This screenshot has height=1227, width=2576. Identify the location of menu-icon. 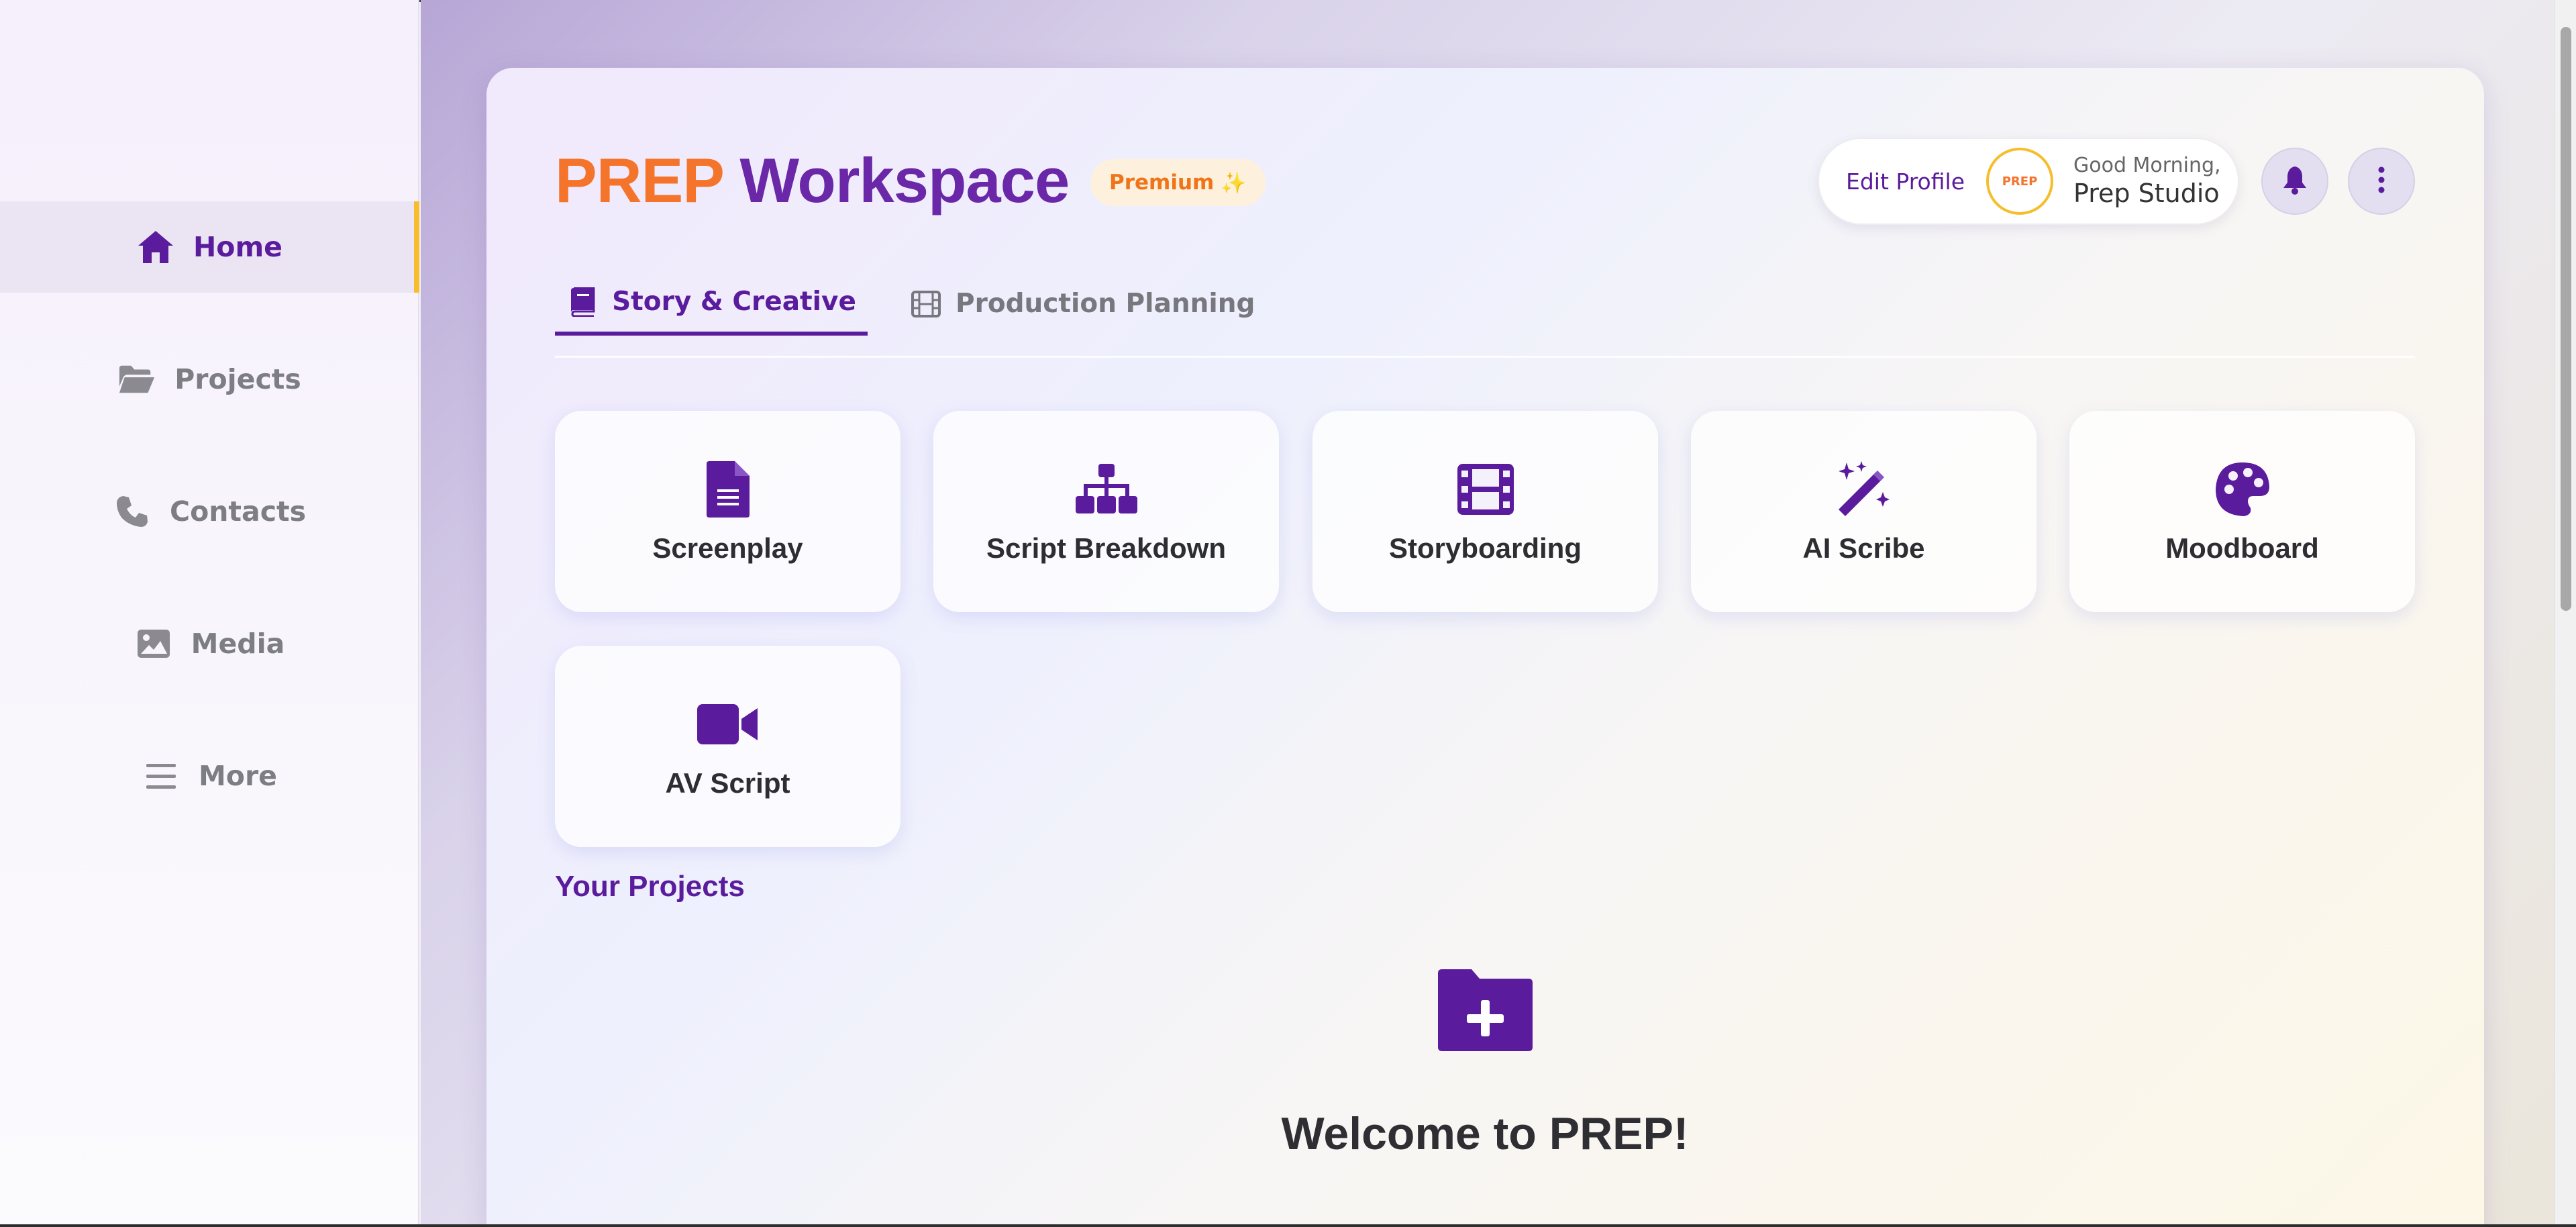
(161, 776).